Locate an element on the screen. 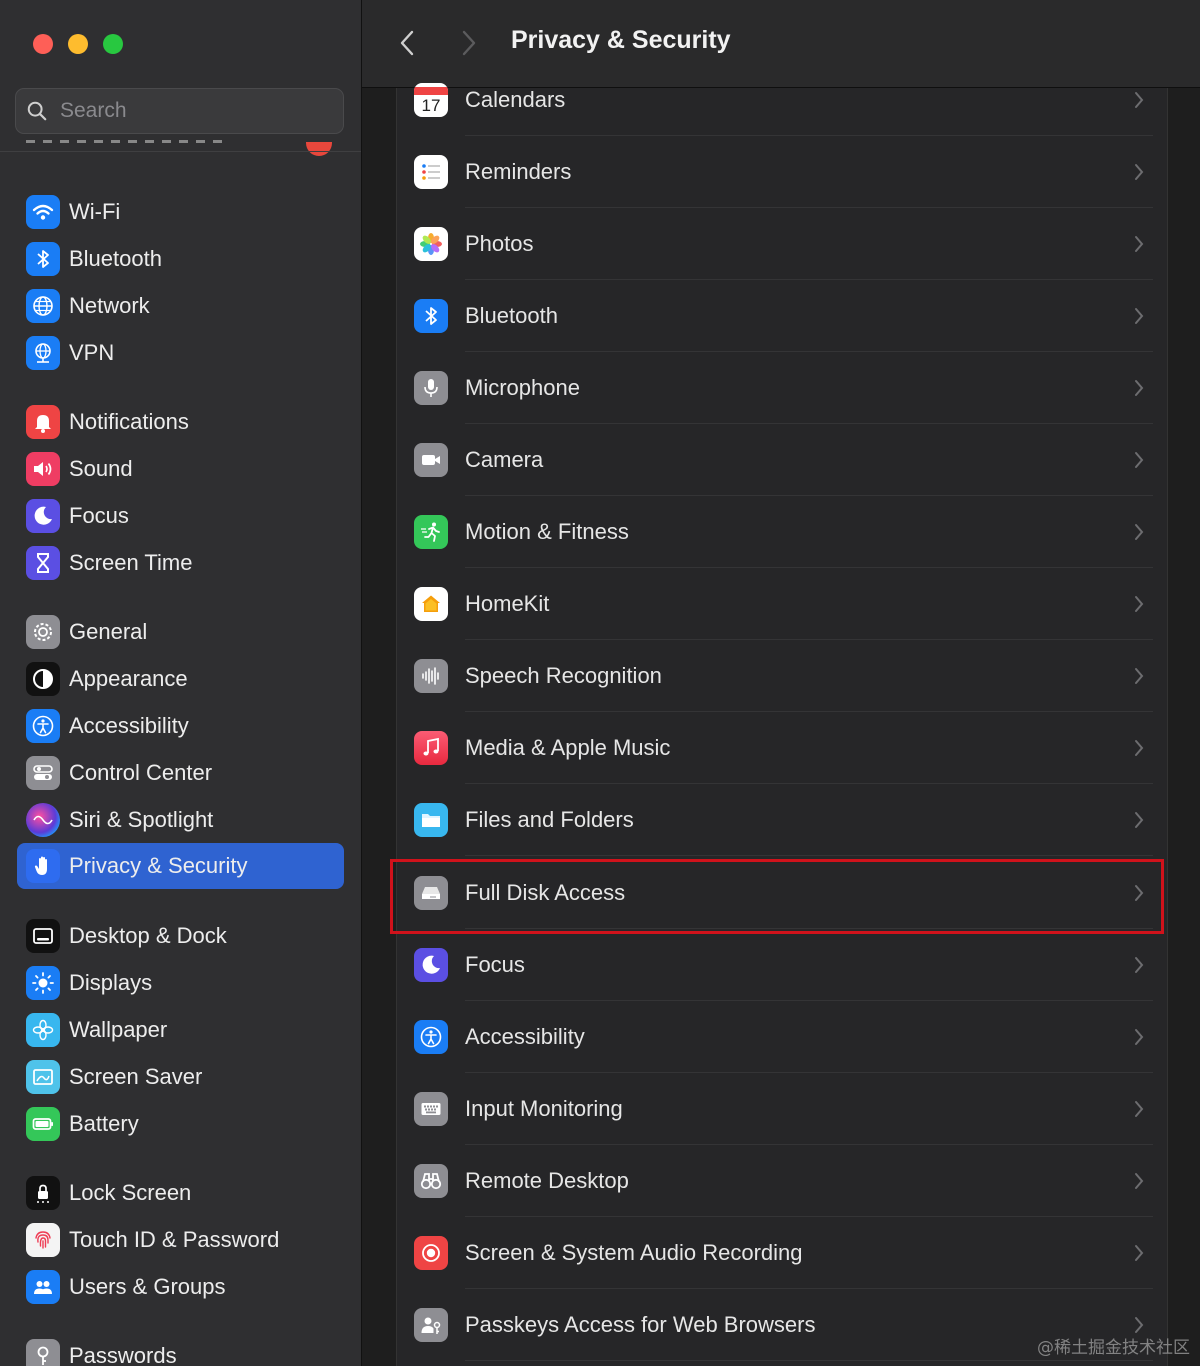 Image resolution: width=1200 pixels, height=1366 pixels. list-item-speech-recognition: Speech Recognition is located at coordinates (782, 676).